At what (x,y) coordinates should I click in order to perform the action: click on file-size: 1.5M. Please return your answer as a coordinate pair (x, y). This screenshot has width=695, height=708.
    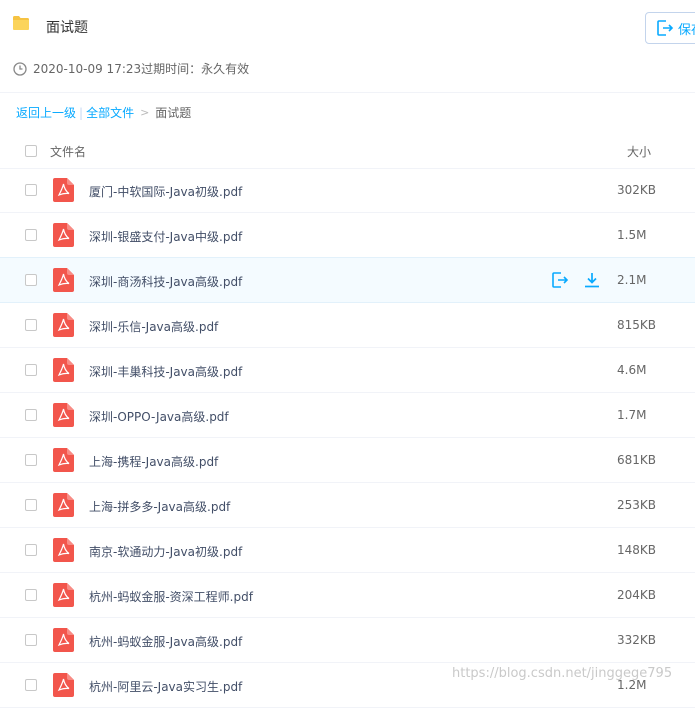
    Looking at the image, I should click on (632, 235).